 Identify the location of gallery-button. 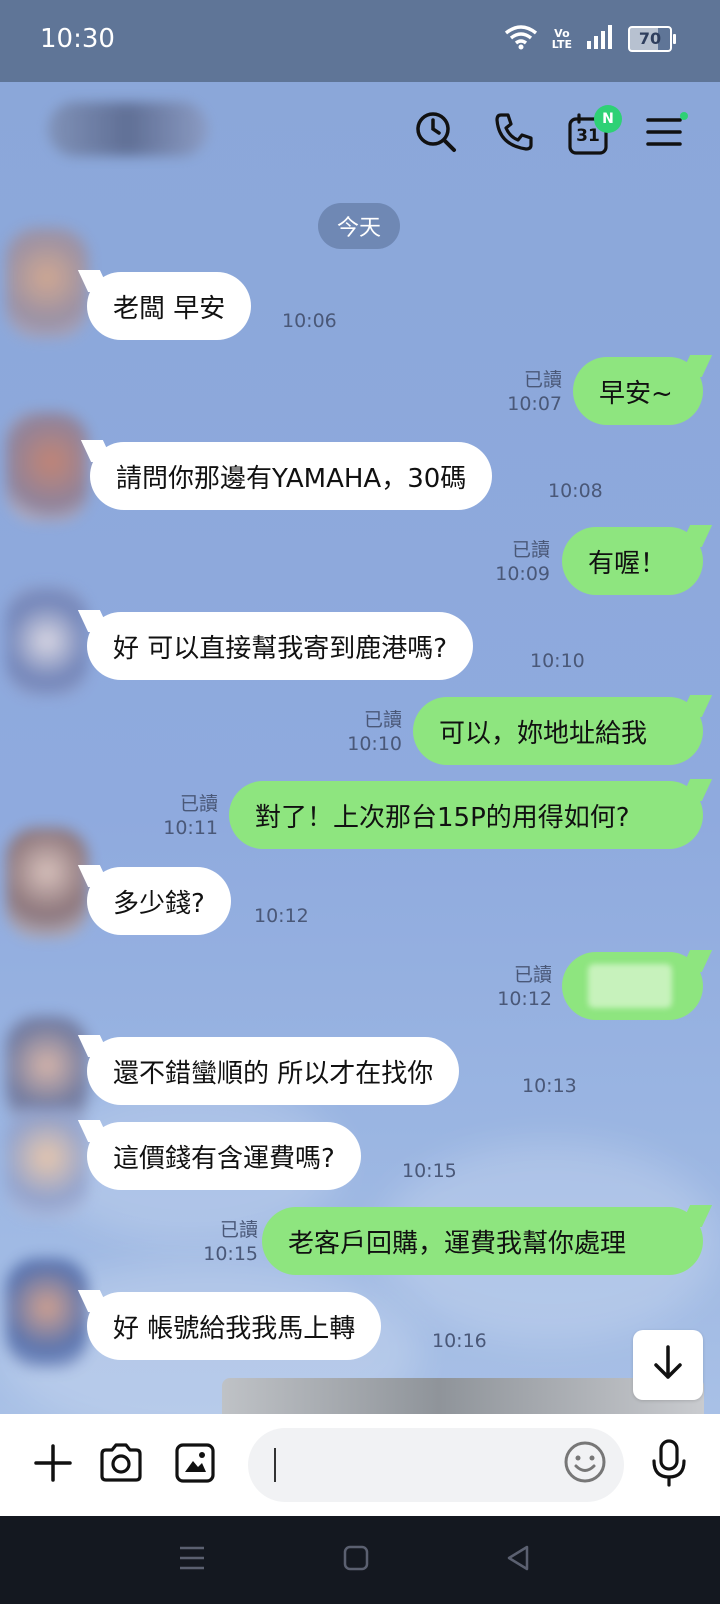
(195, 1465).